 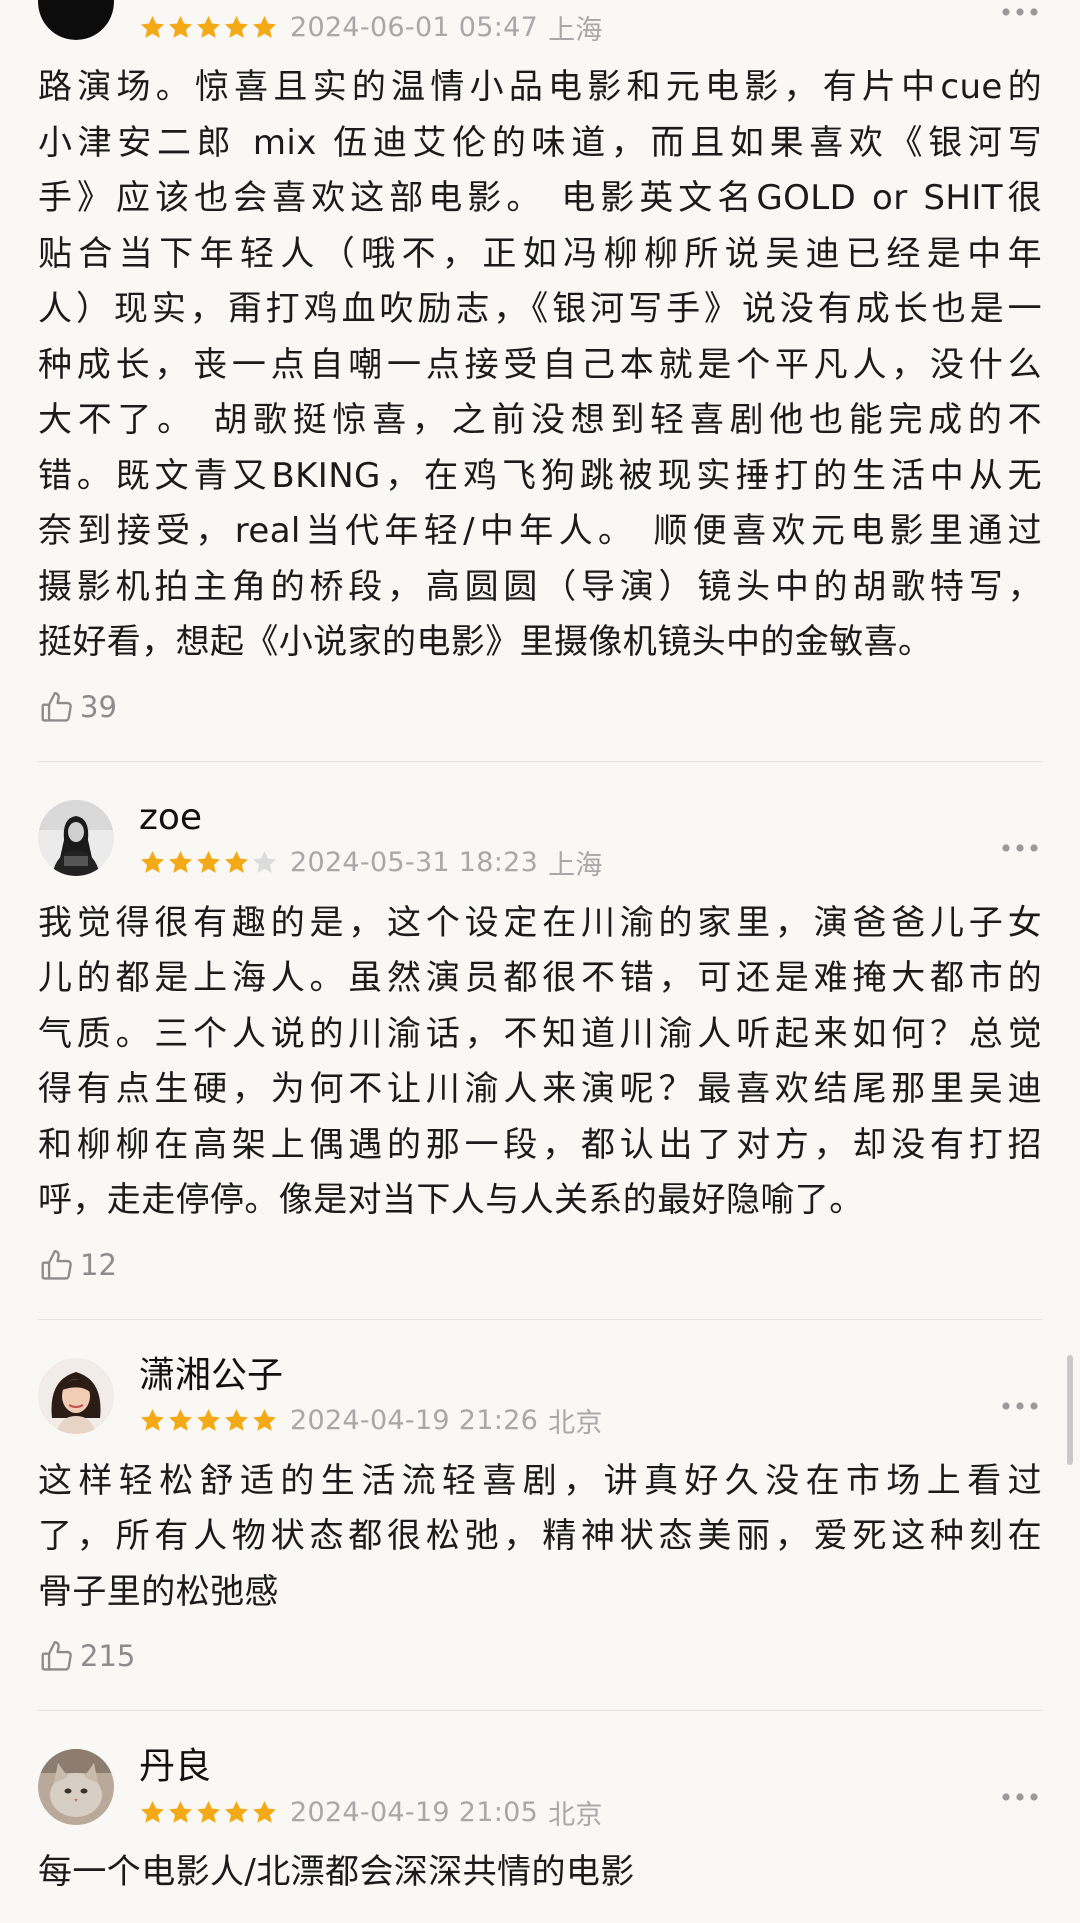 What do you see at coordinates (540, 142) in the screenshot?
I see `review-text-line: 小津安二郎 mix 伍迪艾伦的味道，而且如果喜欢《银河写` at bounding box center [540, 142].